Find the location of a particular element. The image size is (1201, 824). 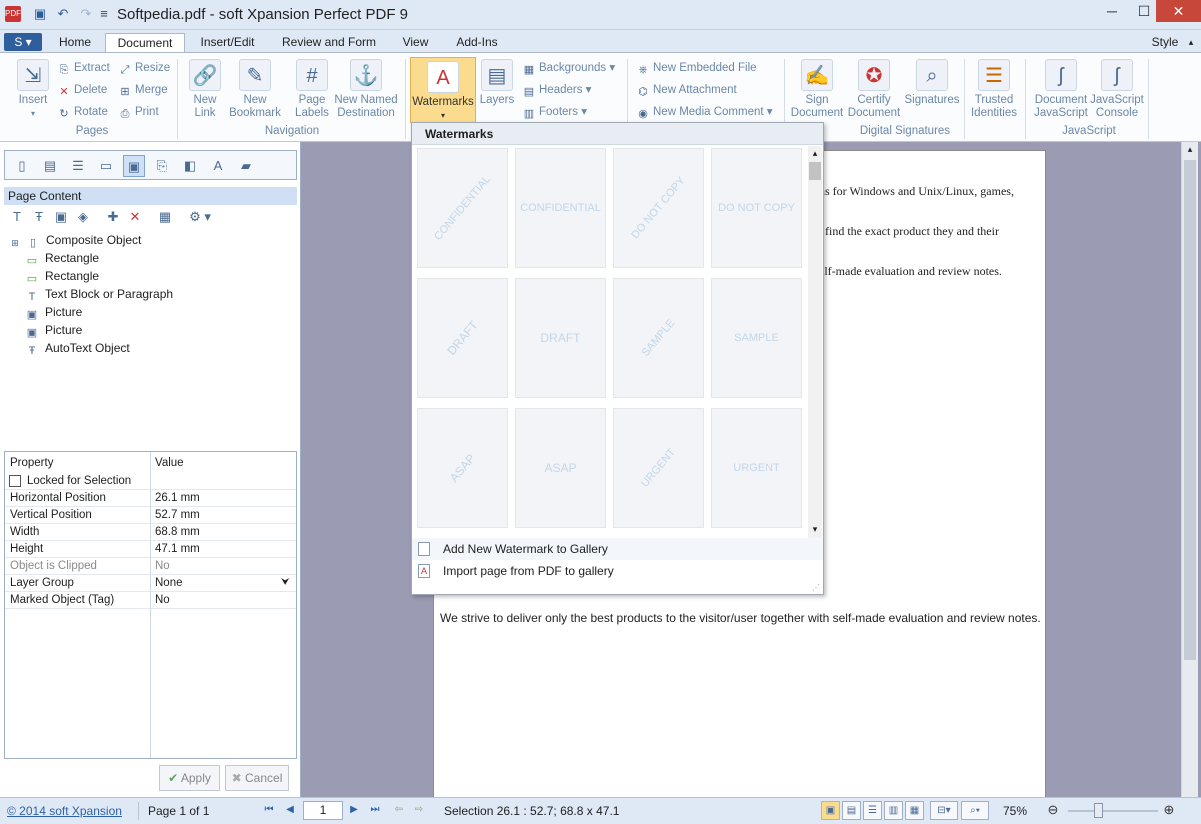

javascript-console-button: ʃ JavaScript Console is located at coordinates (1117, 89).